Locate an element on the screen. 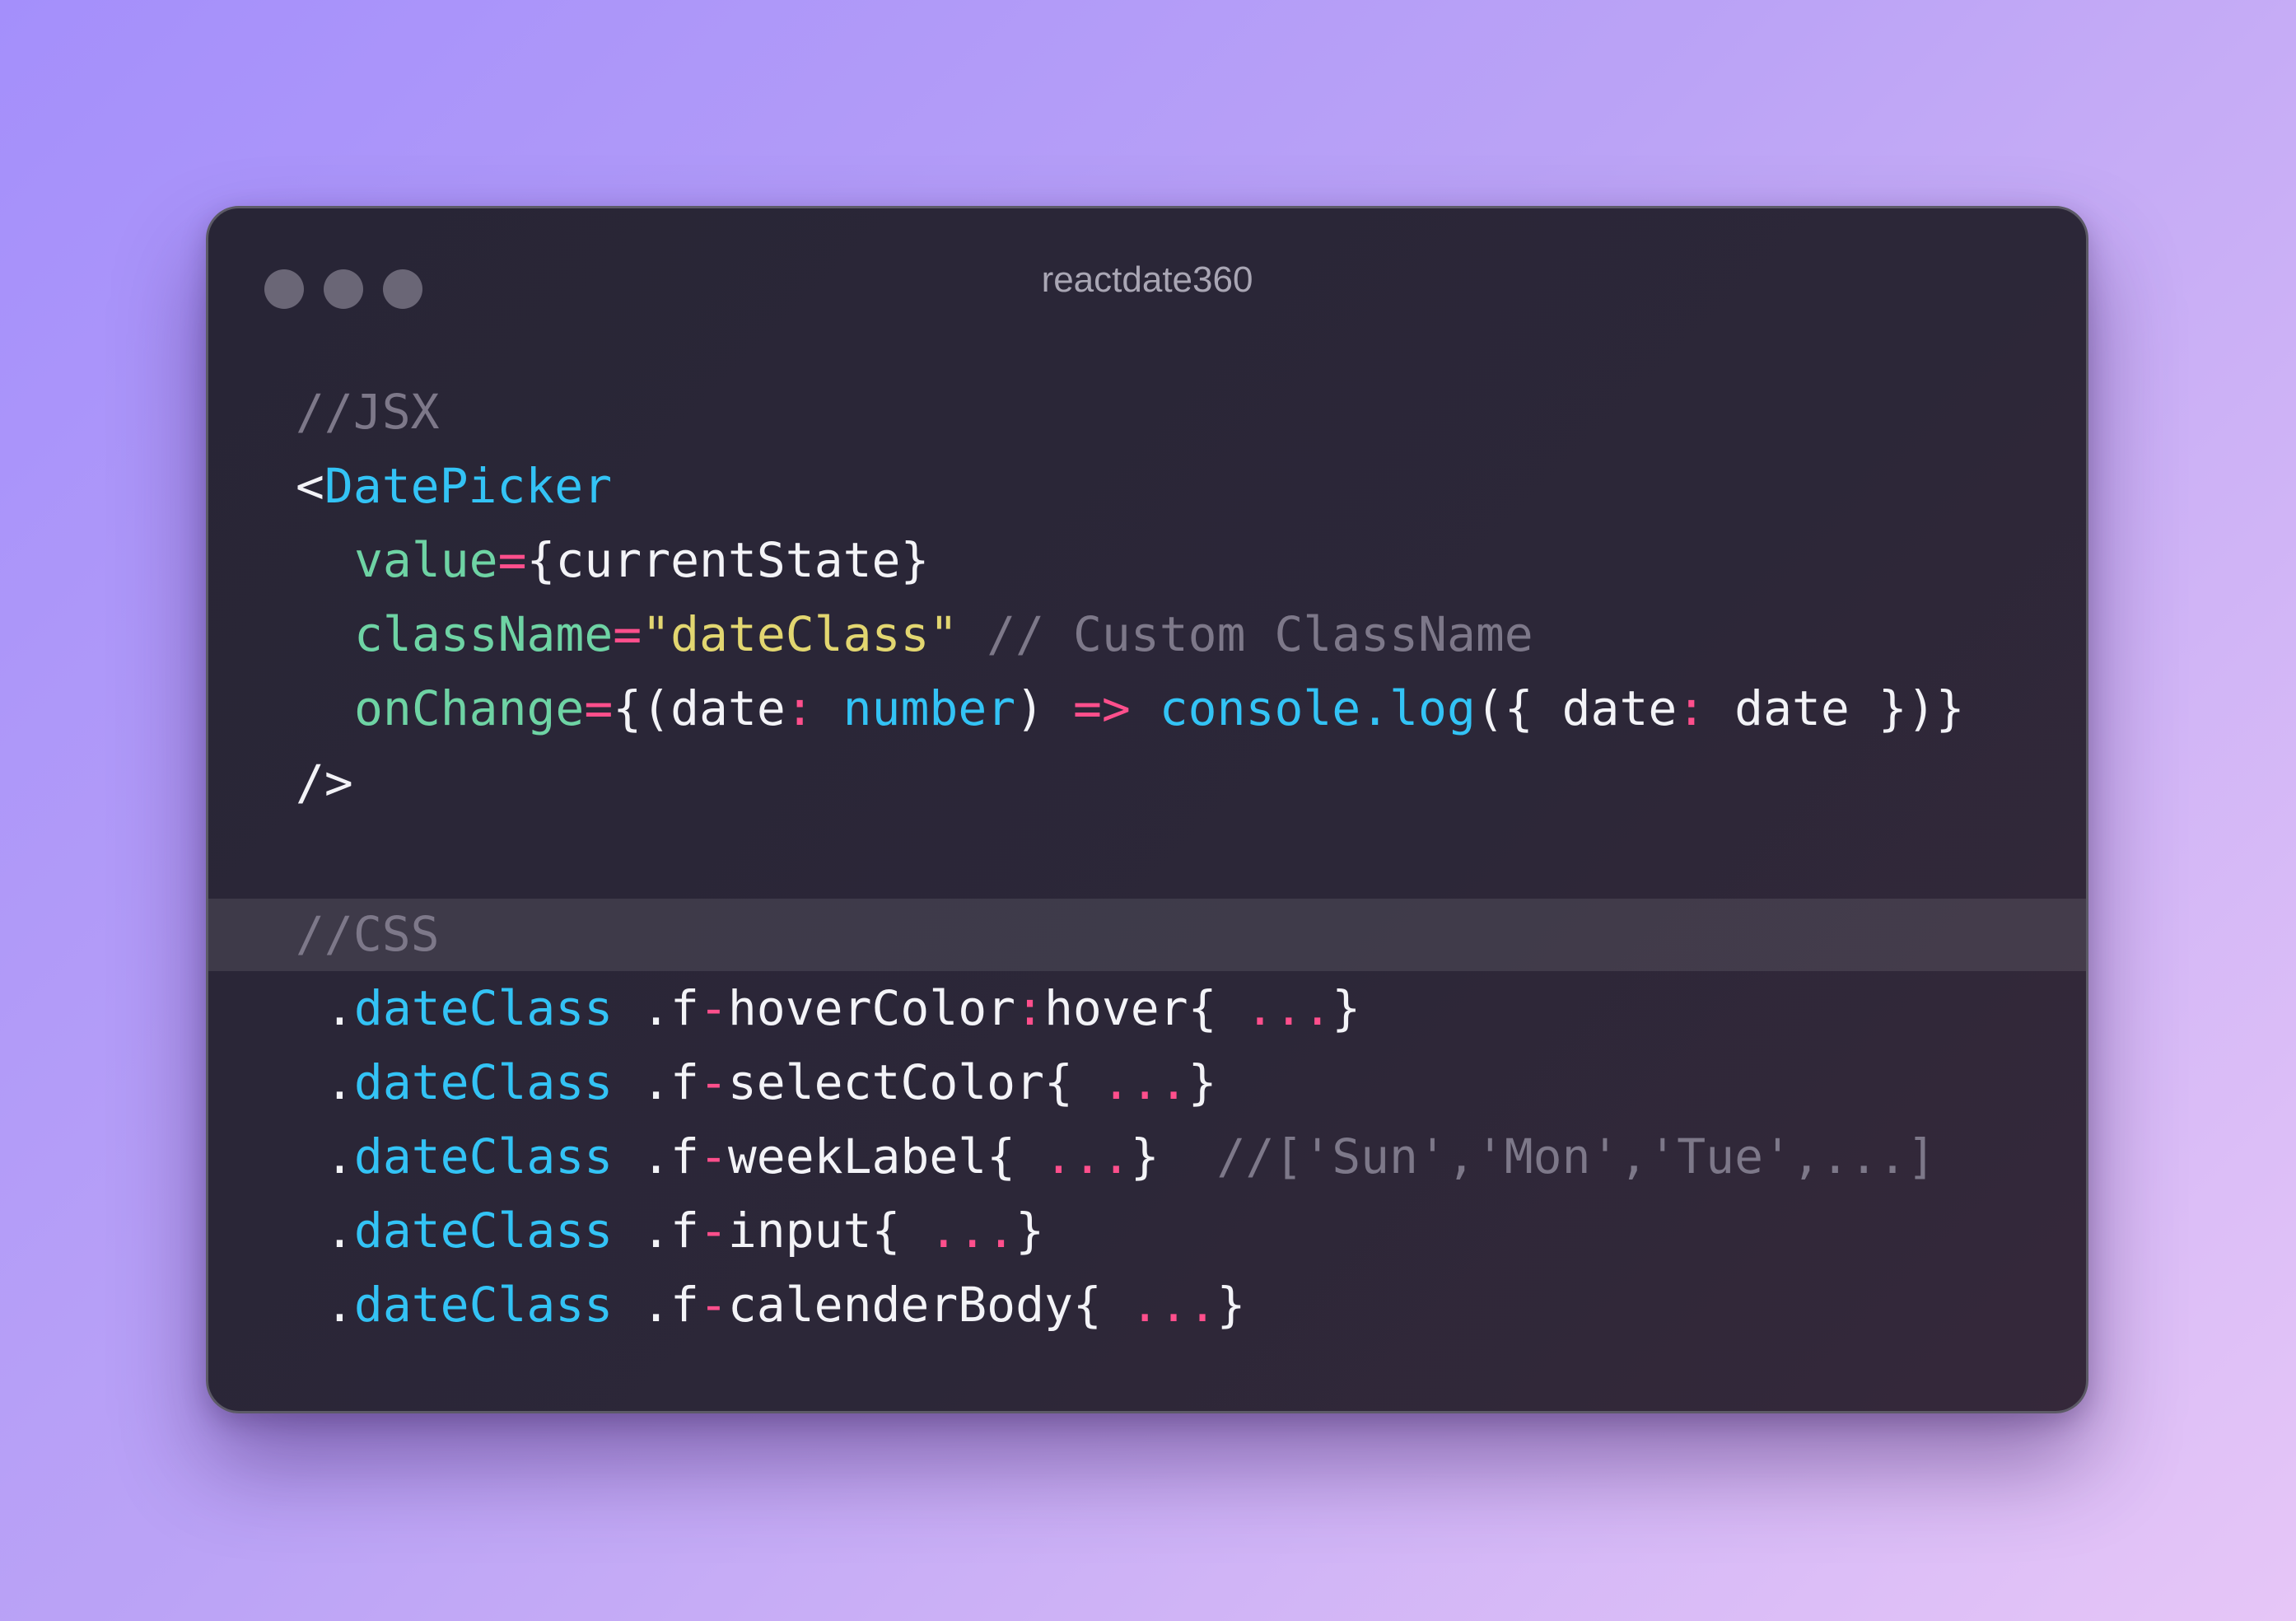 This screenshot has height=1621, width=2296. code-line-css-rule: .dateClass .f-input{ ...} is located at coordinates (684, 1230).